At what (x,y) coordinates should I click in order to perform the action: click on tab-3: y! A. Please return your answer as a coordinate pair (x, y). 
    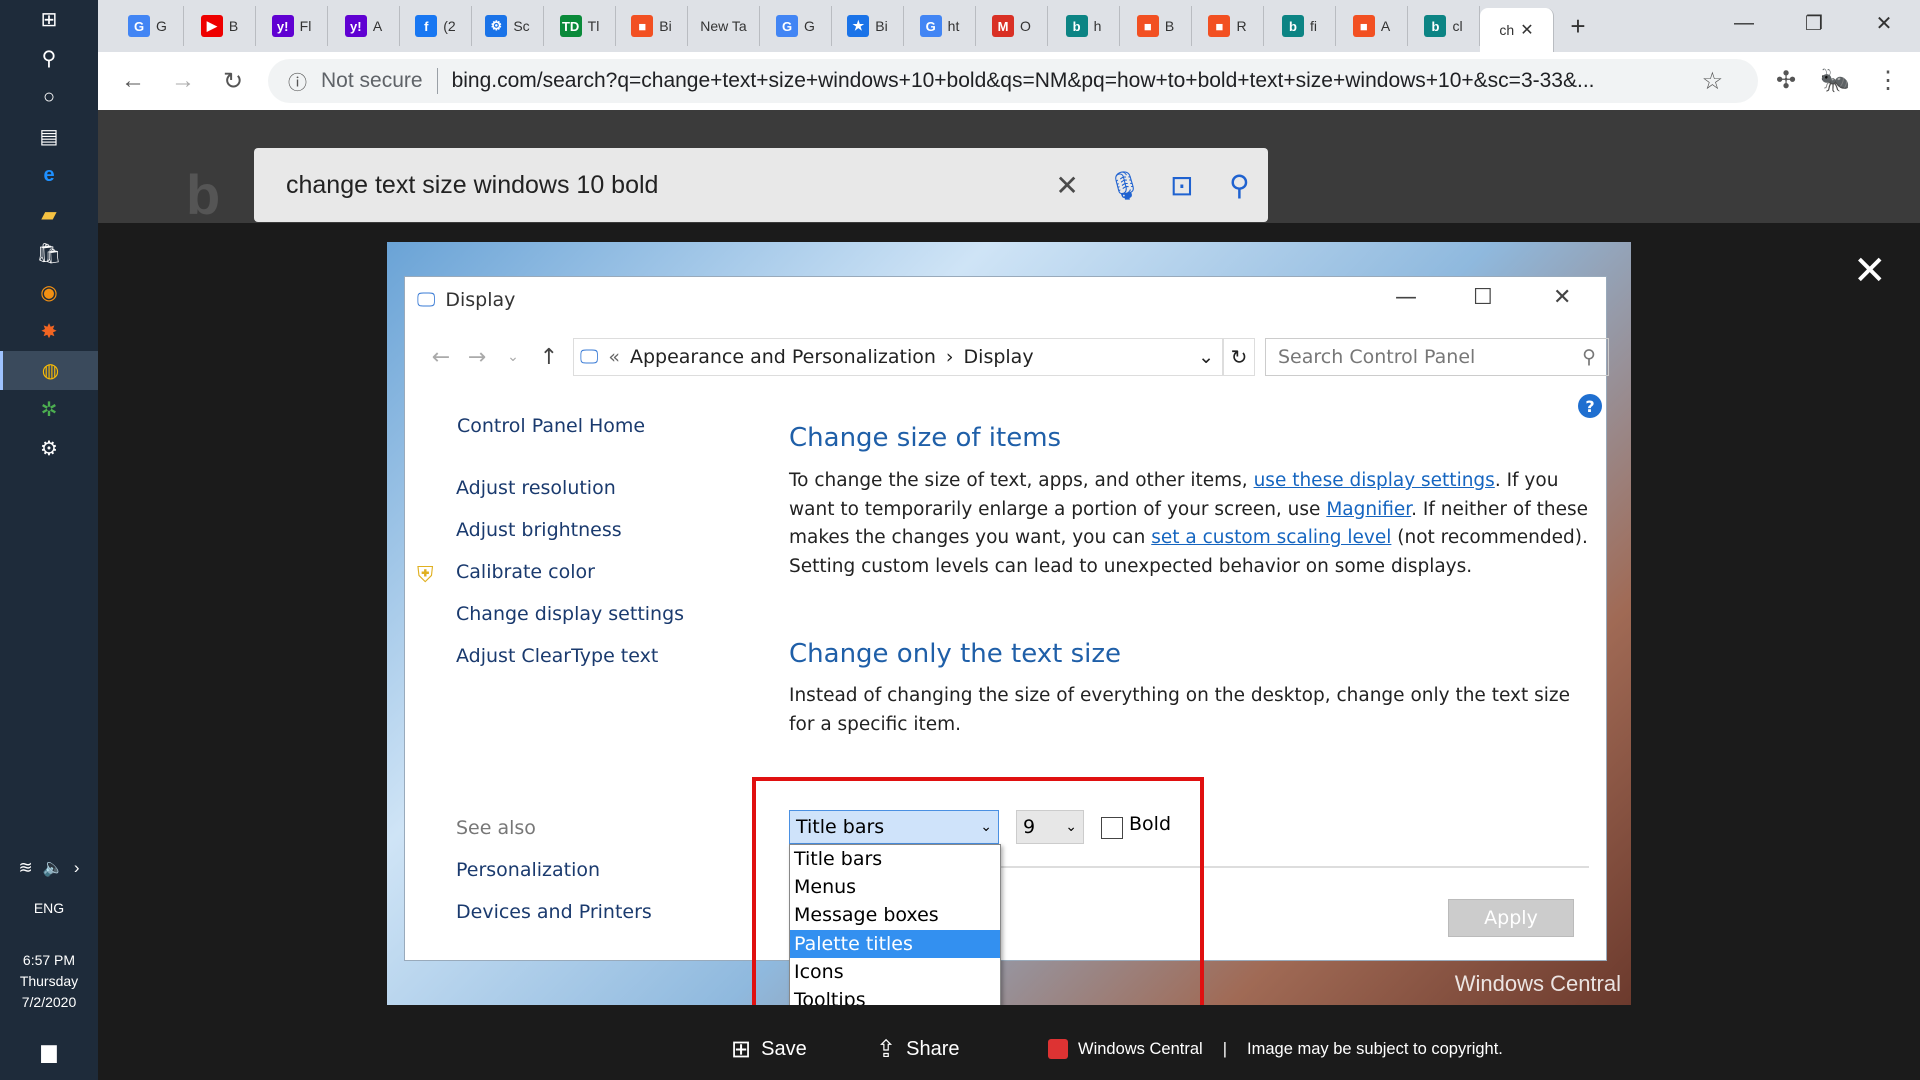
    Looking at the image, I should click on (364, 26).